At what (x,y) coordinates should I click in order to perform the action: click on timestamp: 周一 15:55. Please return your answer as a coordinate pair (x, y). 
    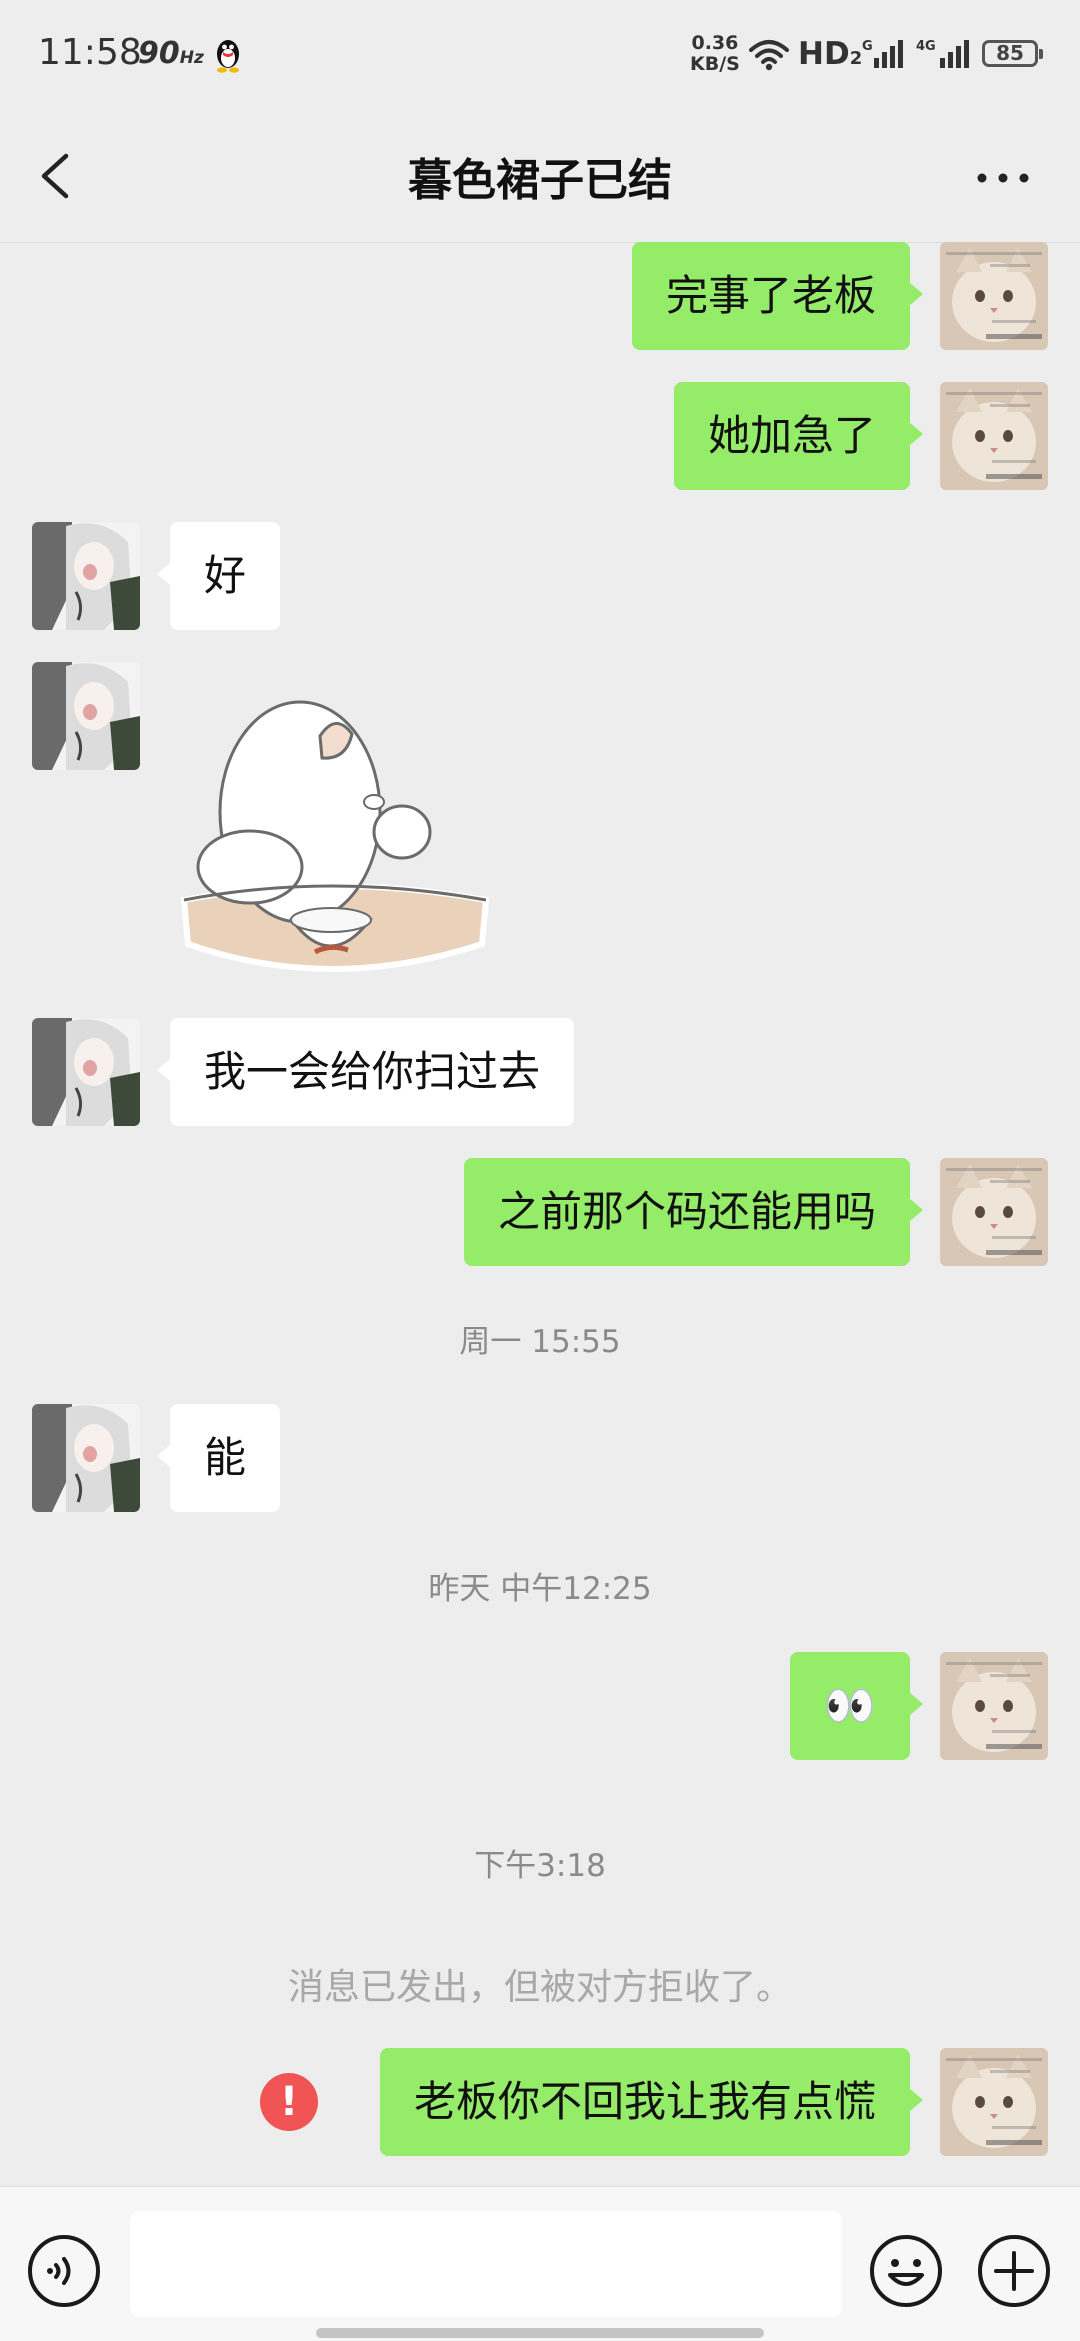
    Looking at the image, I should click on (540, 1342).